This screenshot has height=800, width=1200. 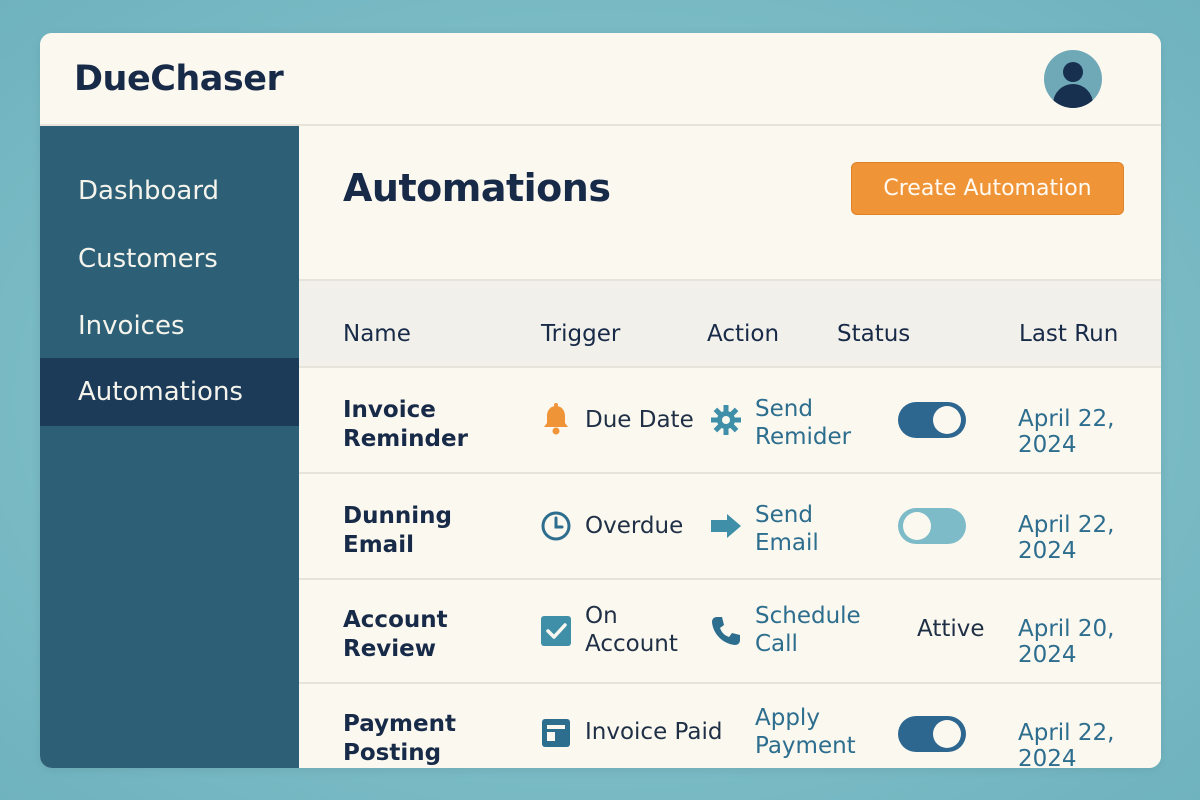 I want to click on automation-name: Invoice Reminder, so click(x=405, y=424).